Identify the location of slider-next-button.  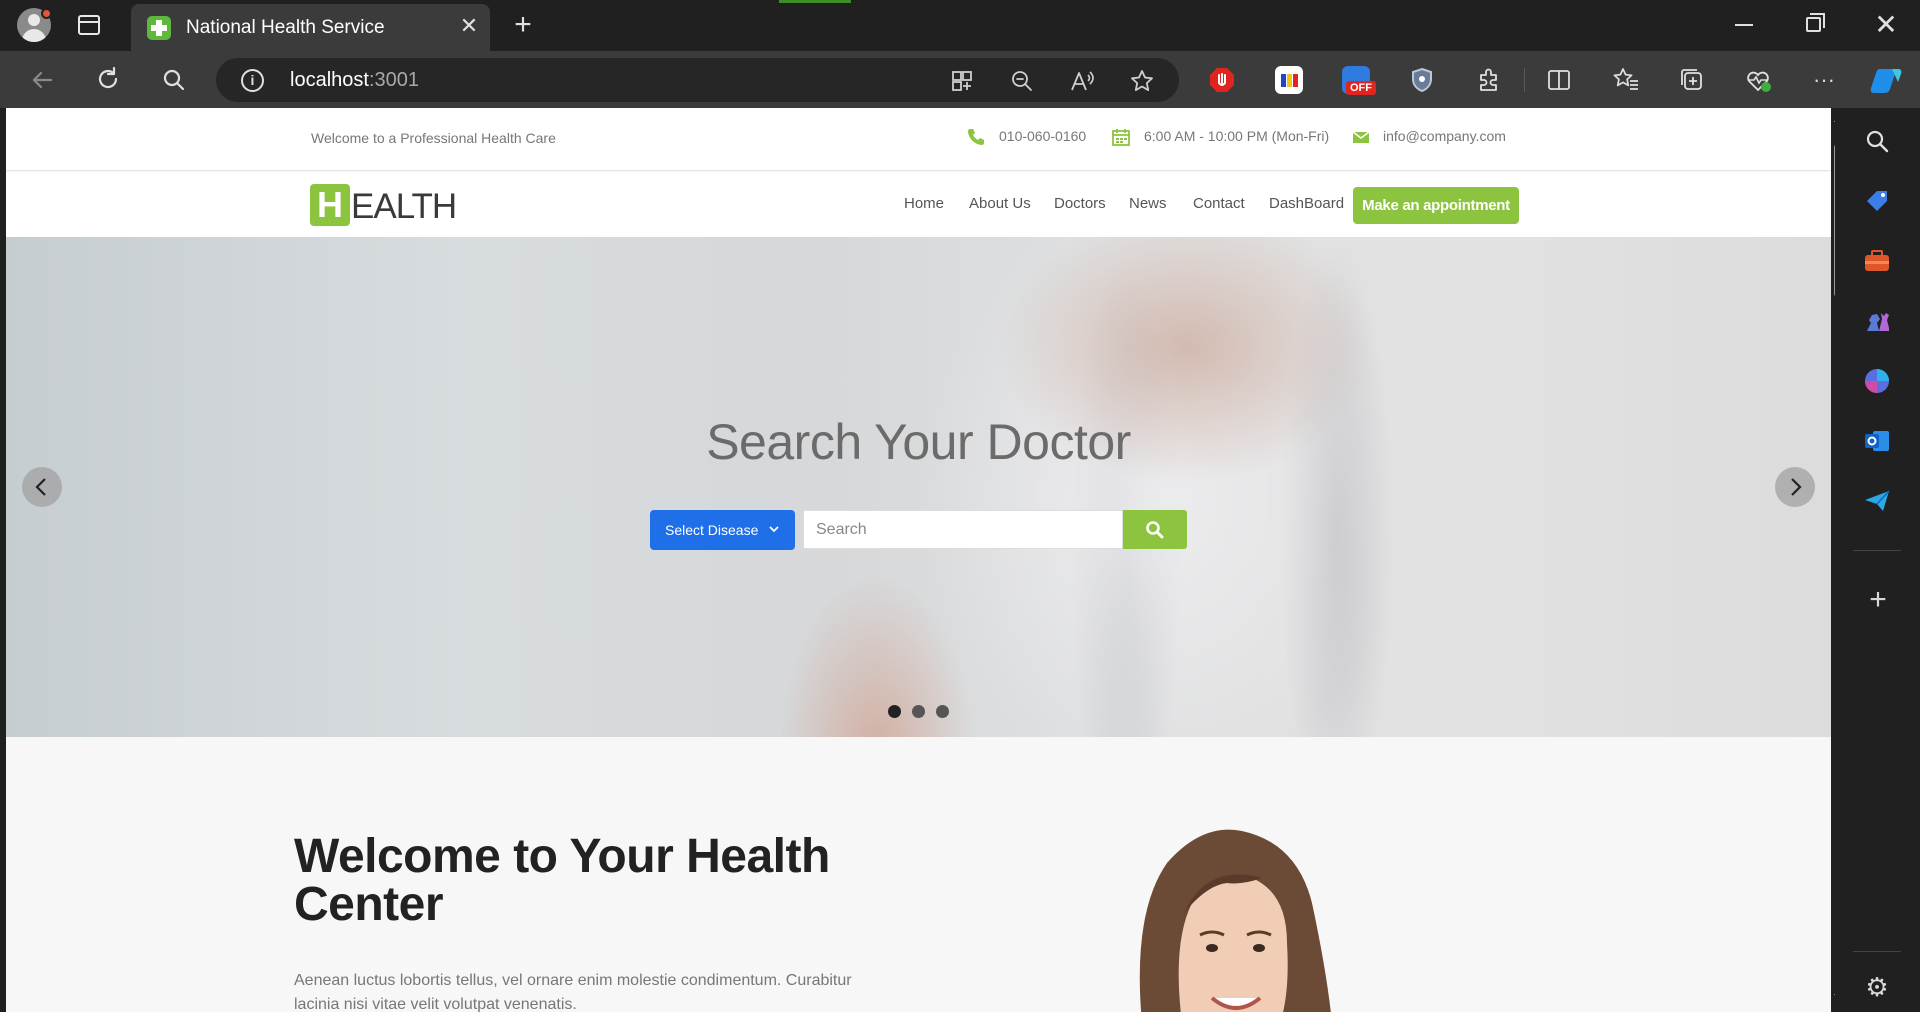
(1795, 487).